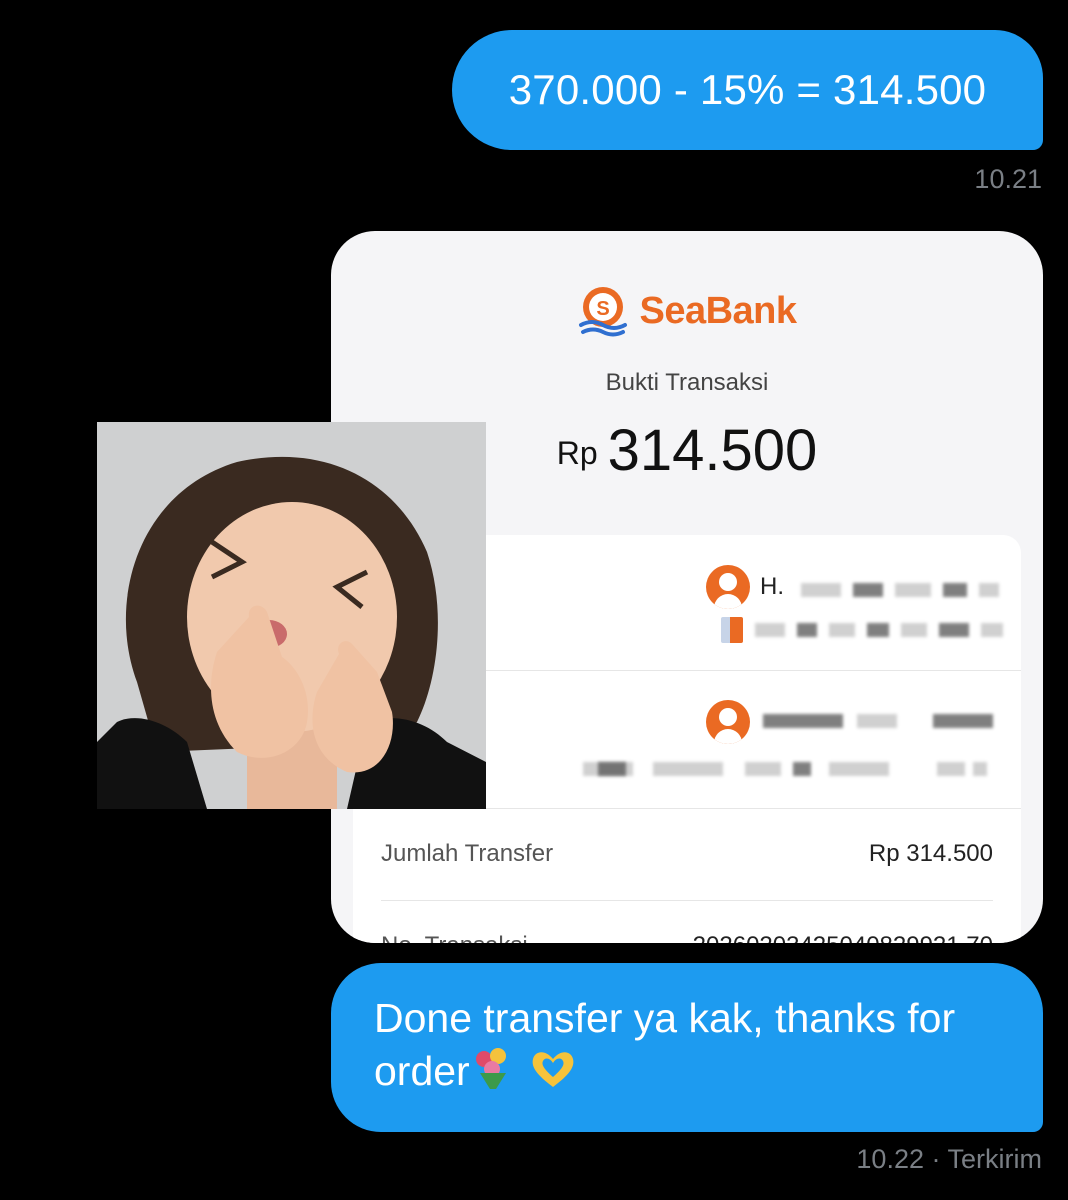  Describe the element at coordinates (603, 309) in the screenshot. I see `svg-text: S` at that location.